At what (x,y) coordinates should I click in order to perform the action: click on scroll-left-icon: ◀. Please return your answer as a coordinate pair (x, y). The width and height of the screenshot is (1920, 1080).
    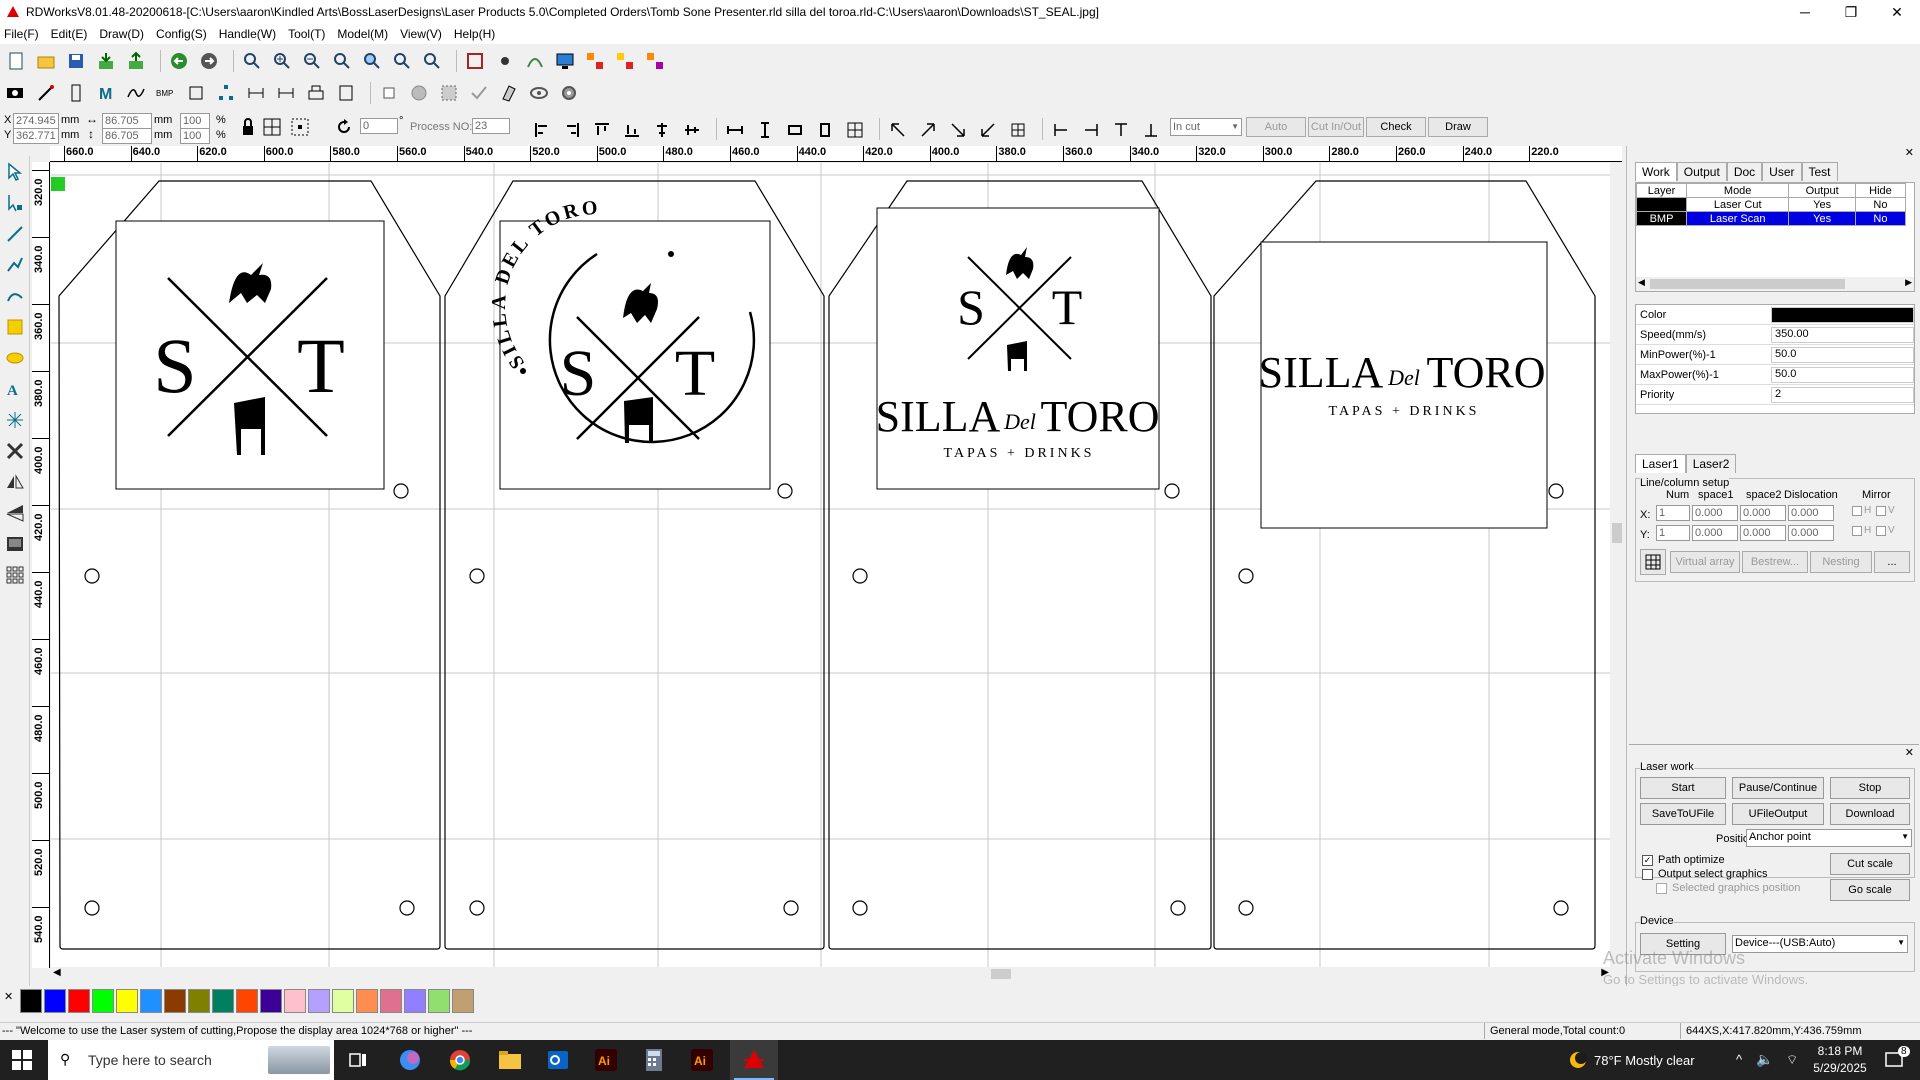
    Looking at the image, I should click on (57, 972).